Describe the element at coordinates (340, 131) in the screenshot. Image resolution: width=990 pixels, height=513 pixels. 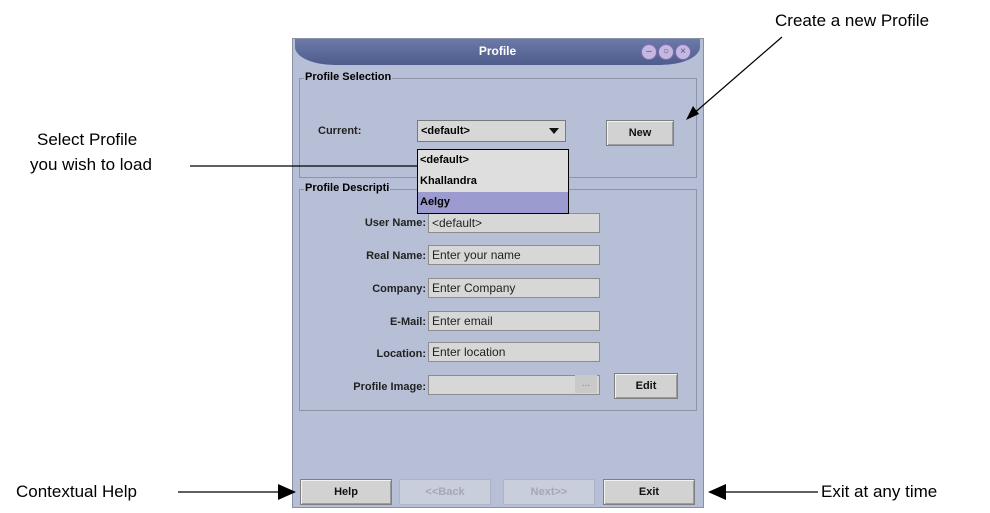
I see `current-label: Current:` at that location.